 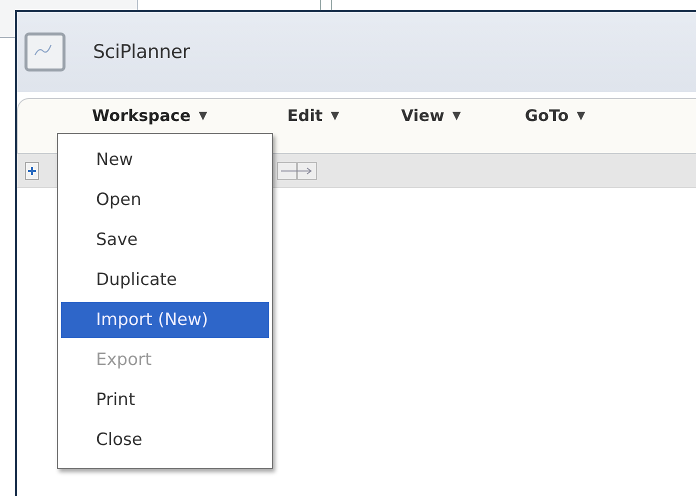 What do you see at coordinates (45, 52) in the screenshot?
I see `app-logo-icon` at bounding box center [45, 52].